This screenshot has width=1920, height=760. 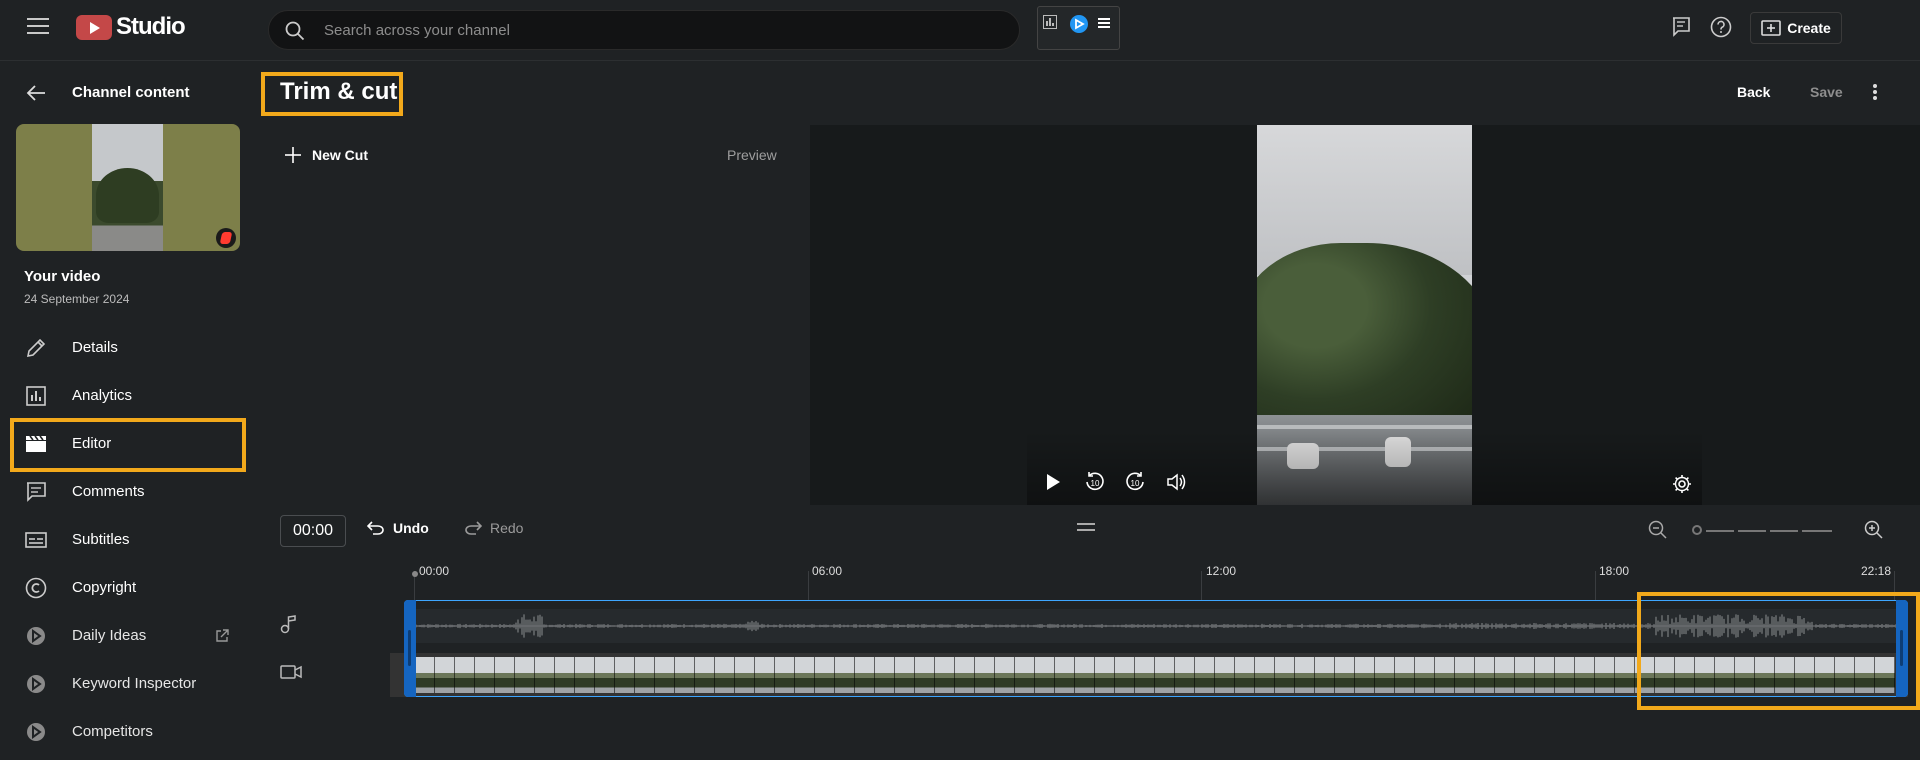 I want to click on video-date: 24 September 2024, so click(x=77, y=299).